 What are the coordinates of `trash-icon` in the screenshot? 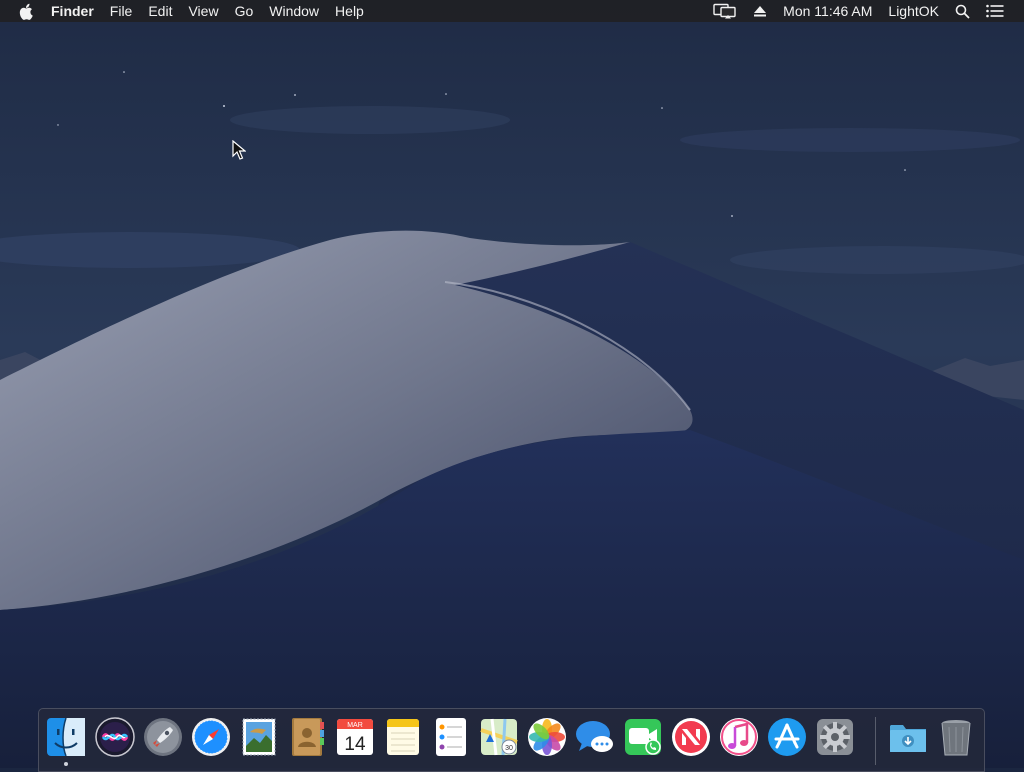 It's located at (956, 738).